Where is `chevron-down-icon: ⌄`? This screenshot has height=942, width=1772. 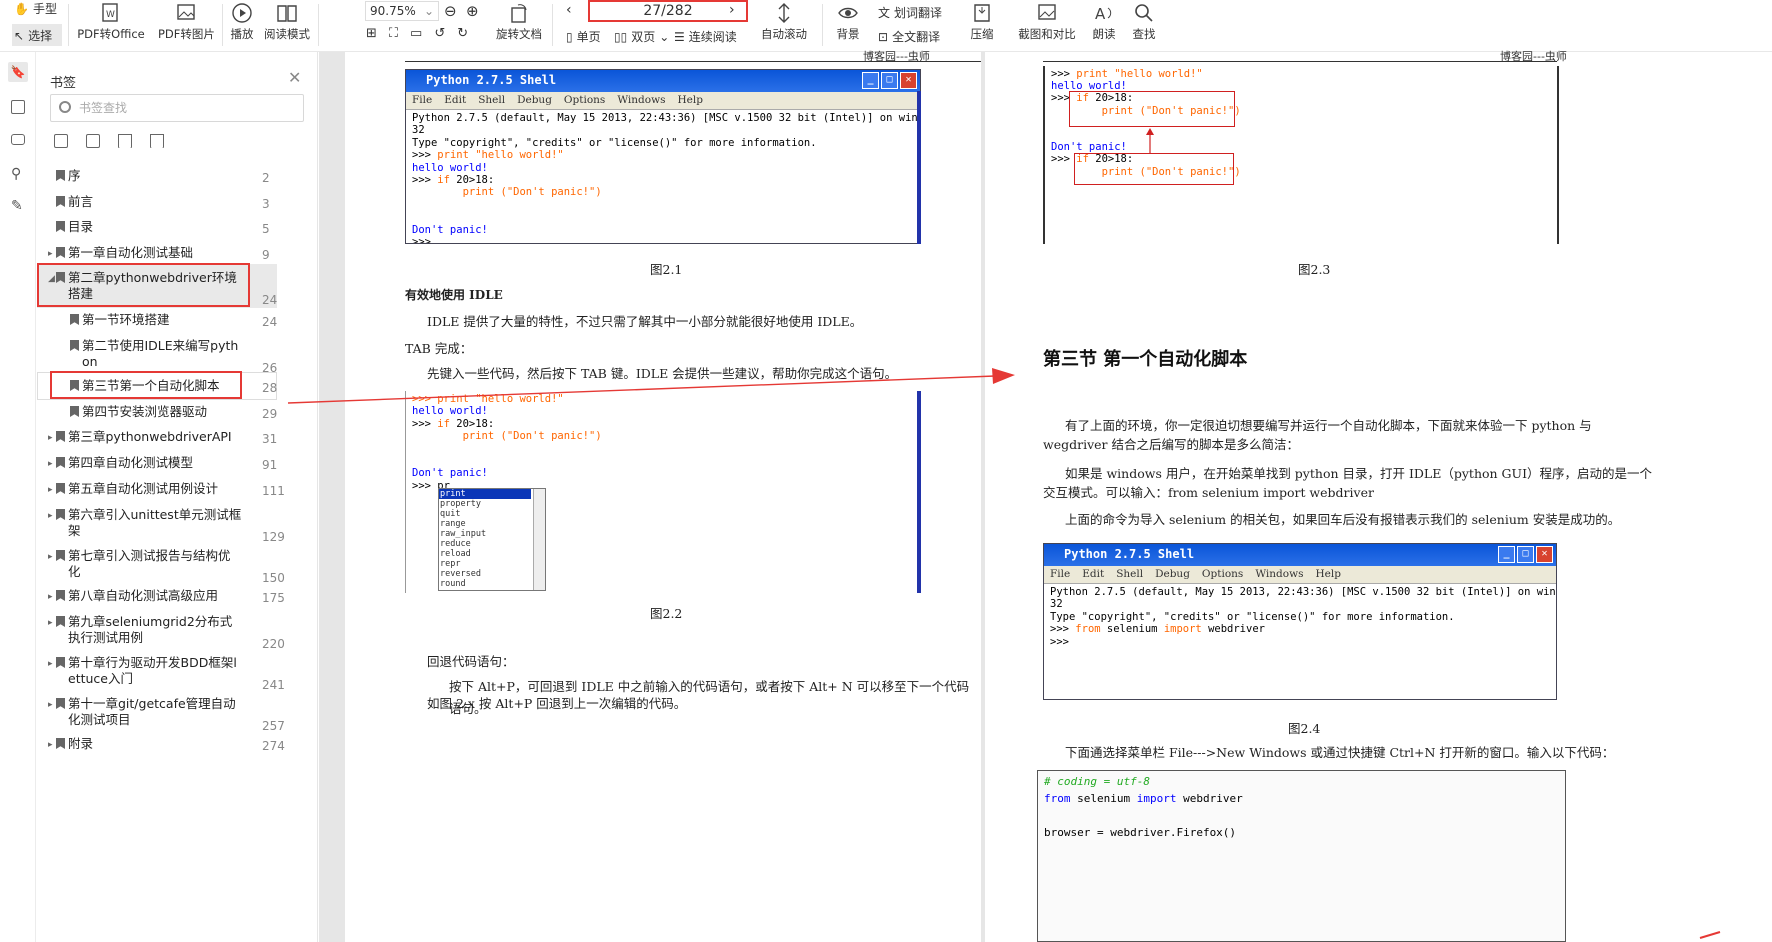 chevron-down-icon: ⌄ is located at coordinates (664, 36).